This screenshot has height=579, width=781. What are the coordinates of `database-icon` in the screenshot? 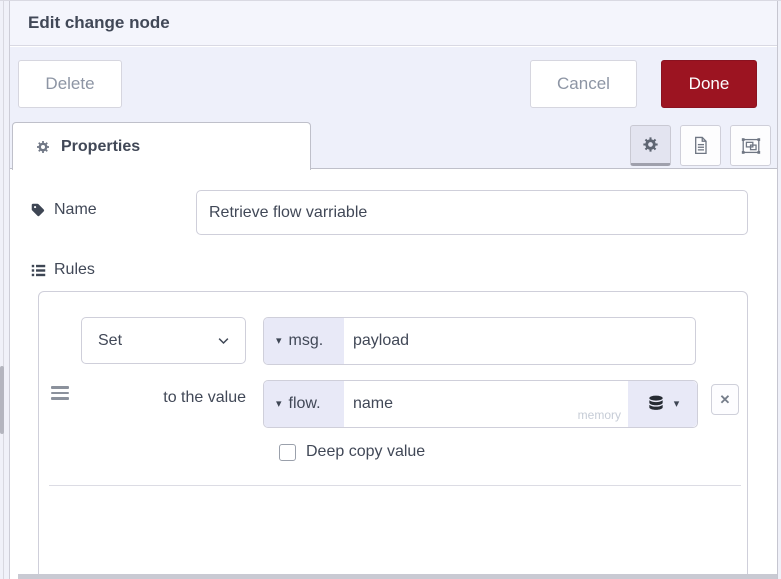 It's located at (656, 404).